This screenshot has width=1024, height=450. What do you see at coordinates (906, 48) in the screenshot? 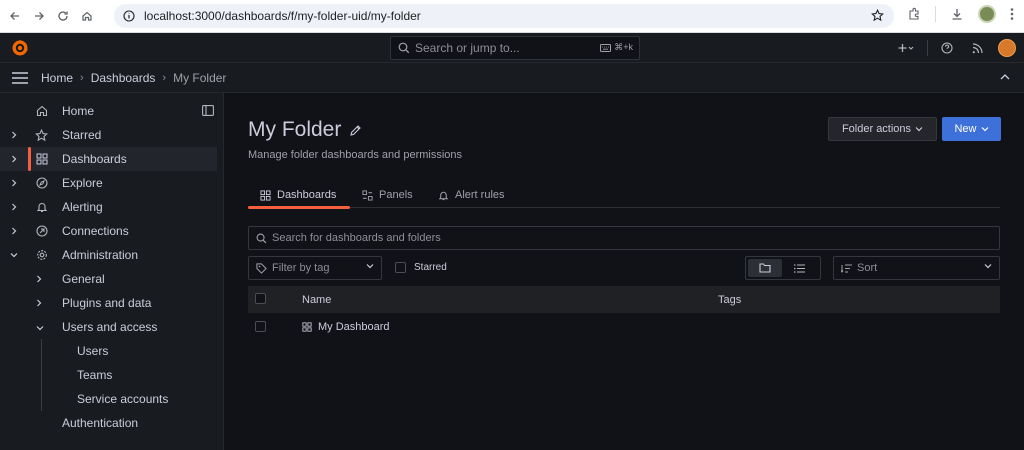
I see `new-plus-button` at bounding box center [906, 48].